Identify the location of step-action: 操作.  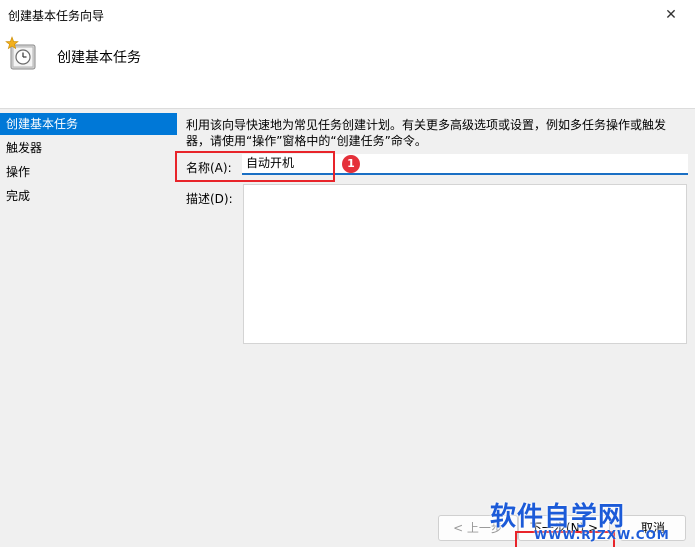
(88, 172).